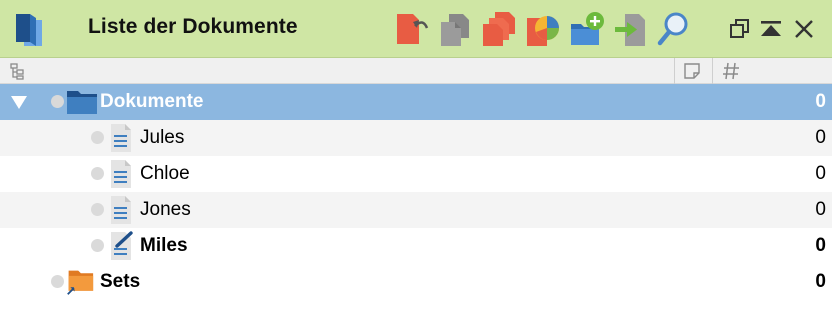  Describe the element at coordinates (164, 246) in the screenshot. I see `tree-label: Miles` at that location.